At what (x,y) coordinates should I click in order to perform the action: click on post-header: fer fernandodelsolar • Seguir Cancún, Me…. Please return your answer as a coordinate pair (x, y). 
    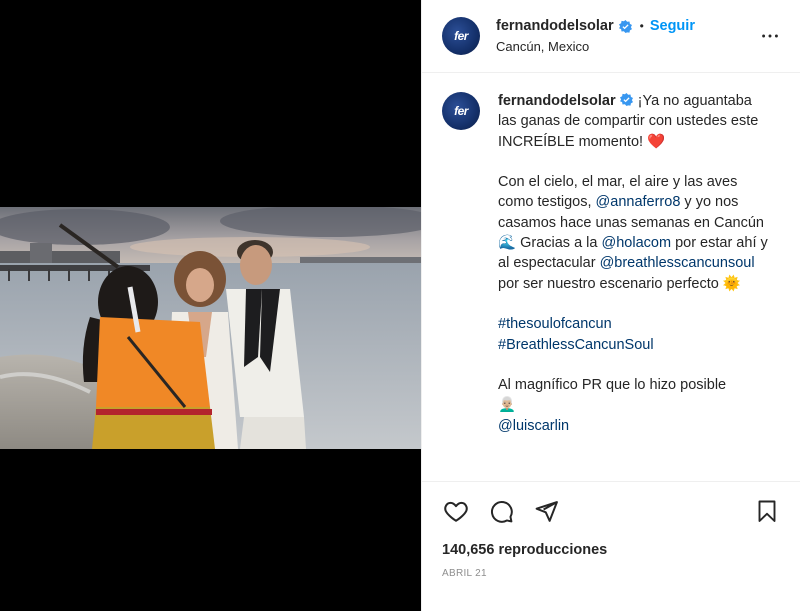
    Looking at the image, I should click on (611, 36).